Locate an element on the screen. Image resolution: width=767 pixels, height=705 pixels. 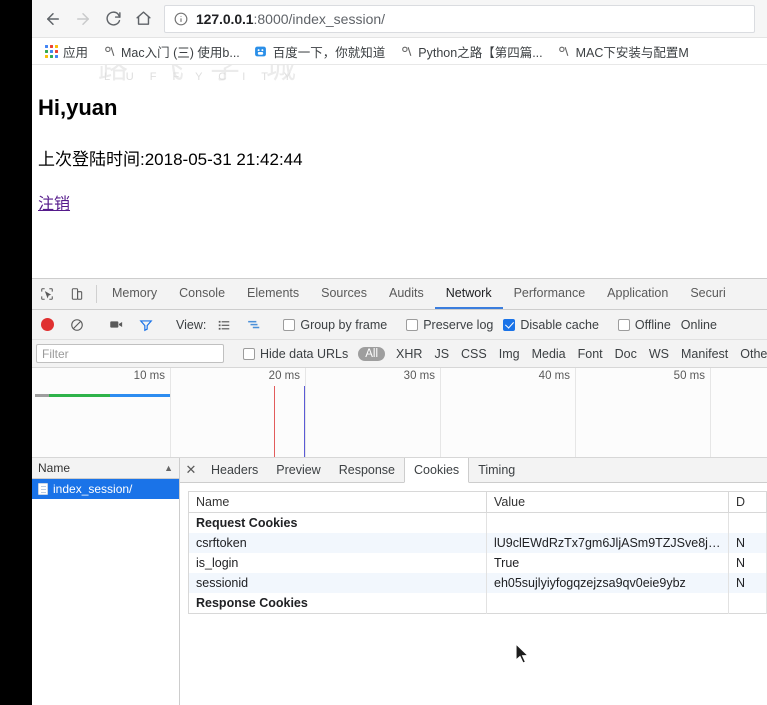
toolbar-divider is located at coordinates (96, 294).